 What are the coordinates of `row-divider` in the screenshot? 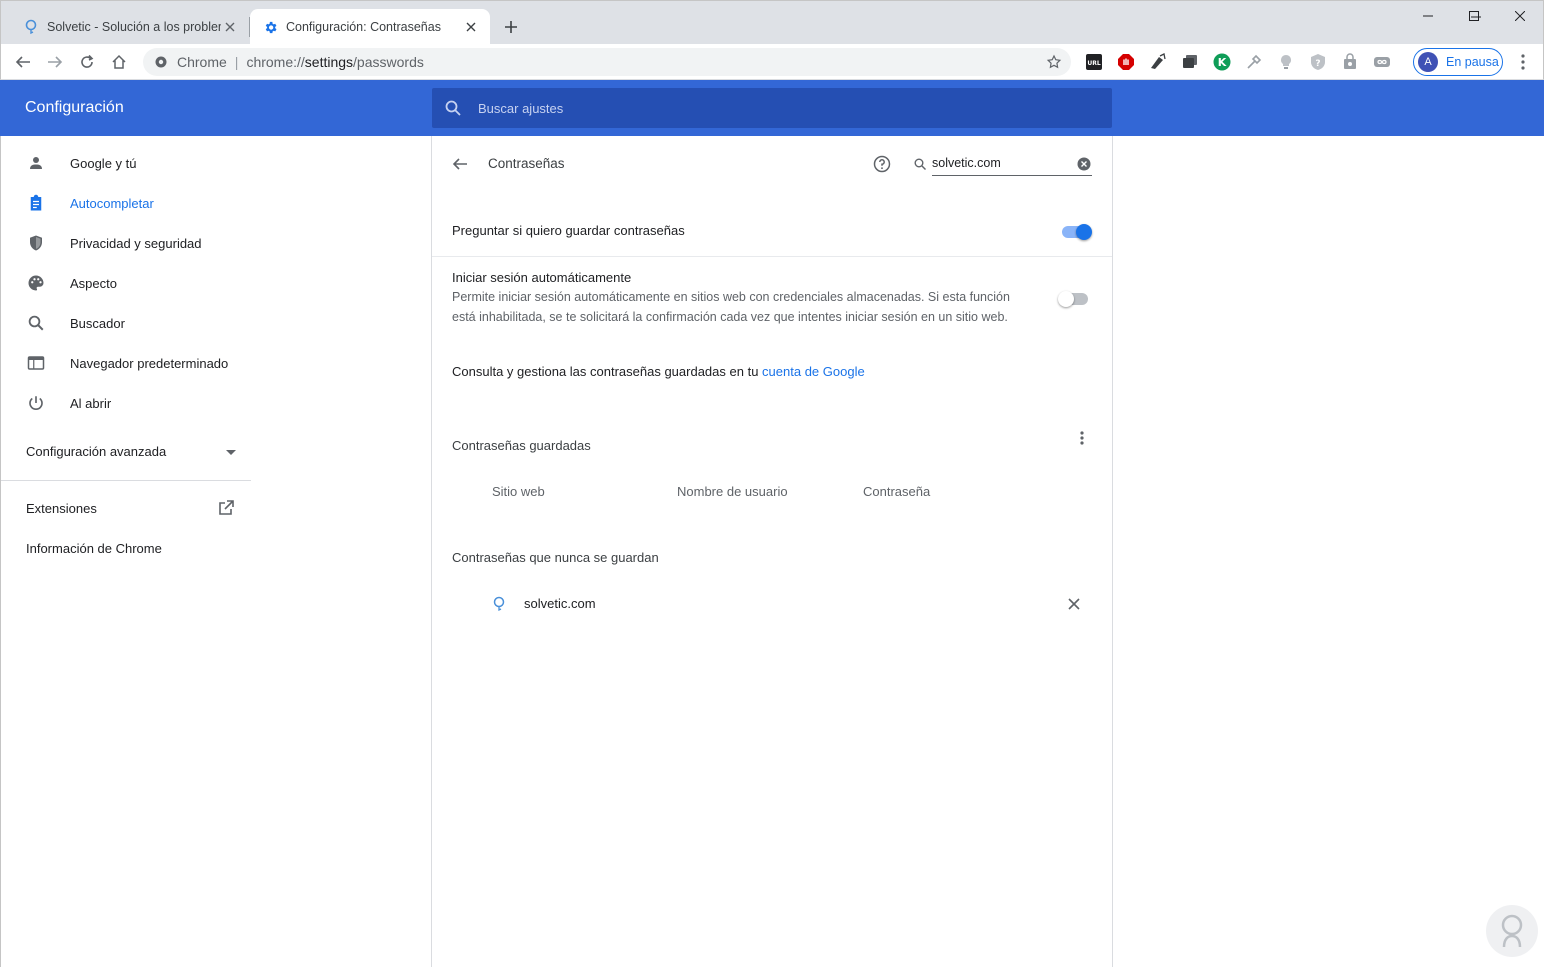 It's located at (772, 256).